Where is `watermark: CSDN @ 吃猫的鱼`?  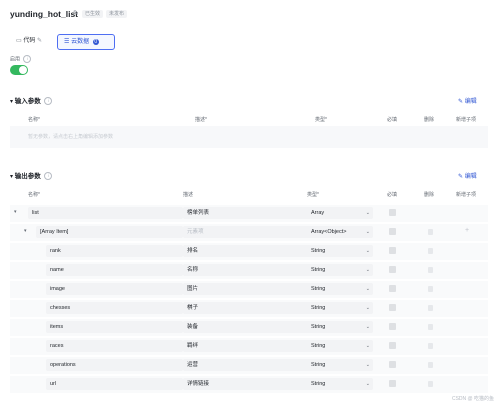 watermark: CSDN @ 吃猫的鱼 is located at coordinates (472, 399).